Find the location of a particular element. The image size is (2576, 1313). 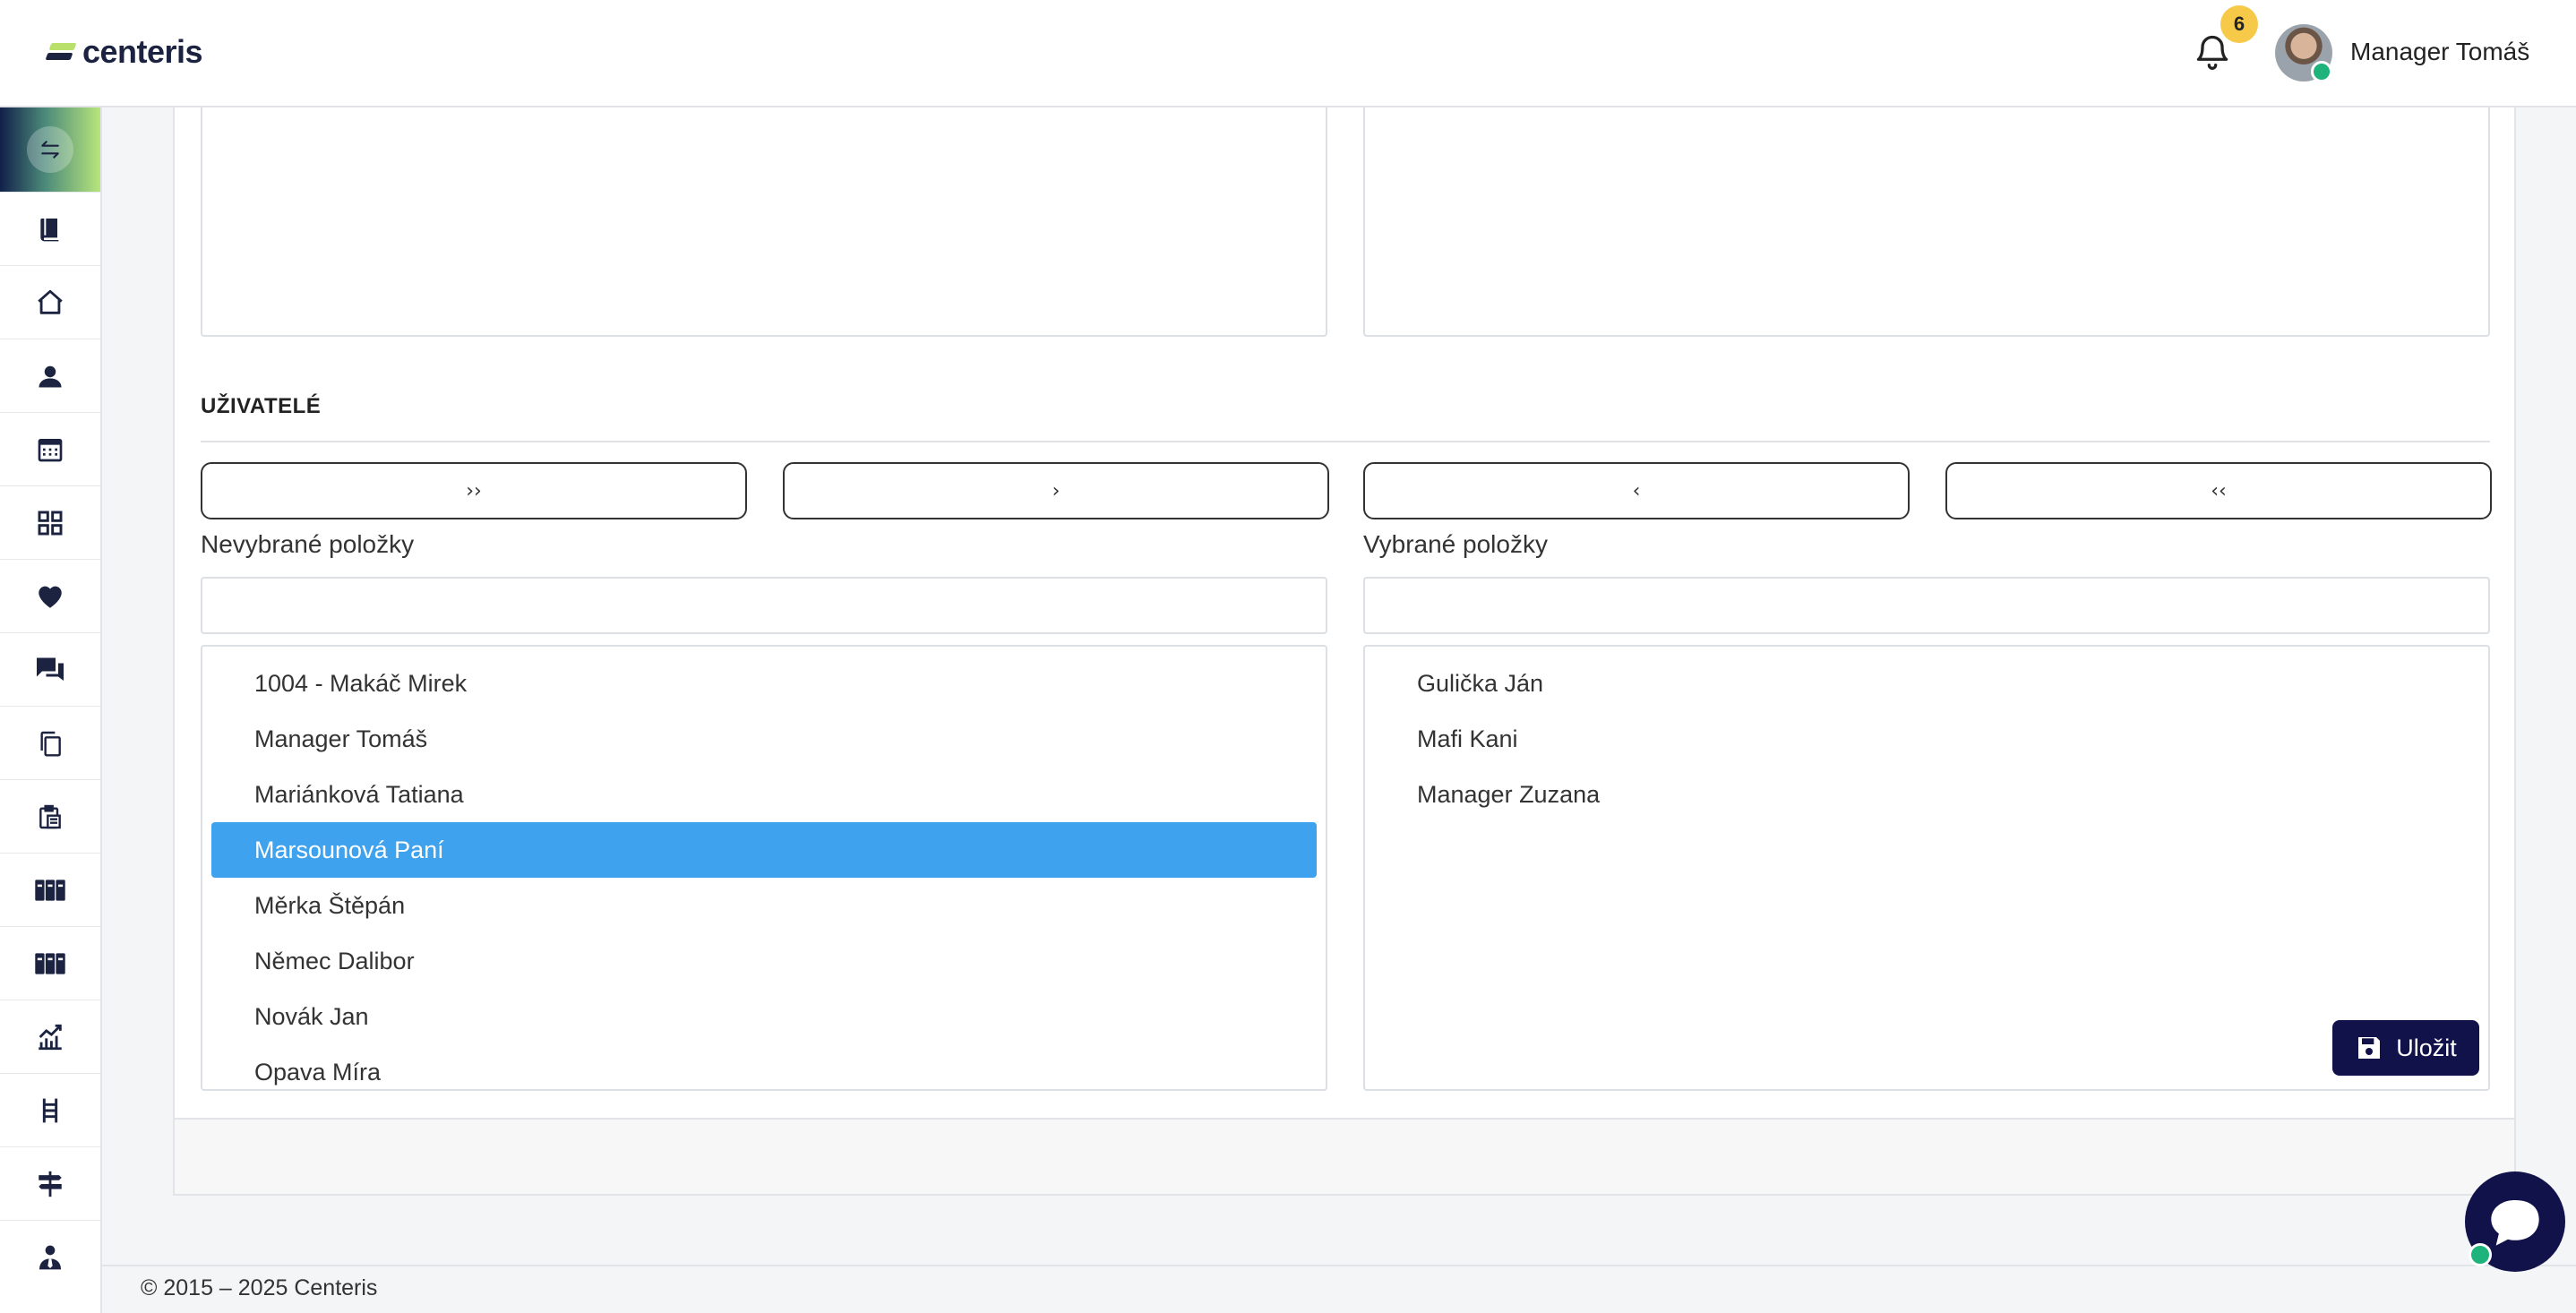

sidebar-item-heart is located at coordinates (50, 595).